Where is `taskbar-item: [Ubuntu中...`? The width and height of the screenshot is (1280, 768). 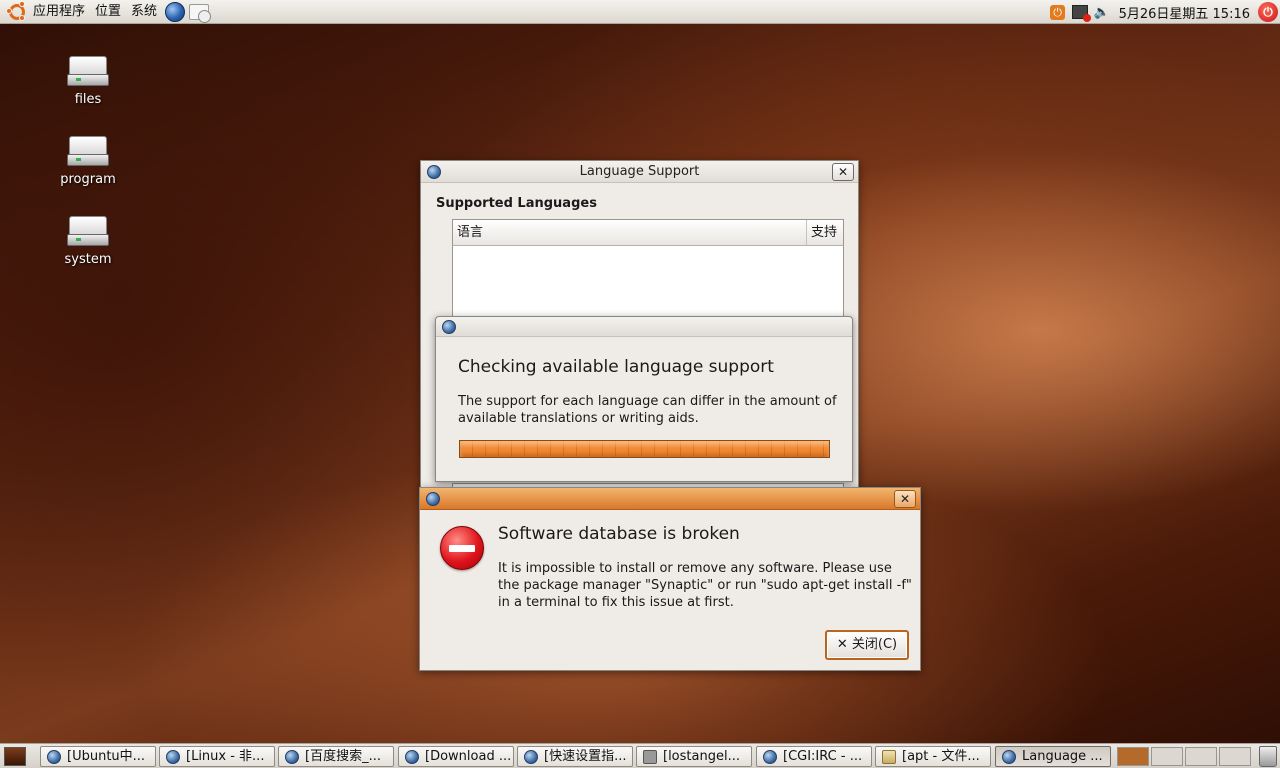 taskbar-item: [Ubuntu中... is located at coordinates (98, 756).